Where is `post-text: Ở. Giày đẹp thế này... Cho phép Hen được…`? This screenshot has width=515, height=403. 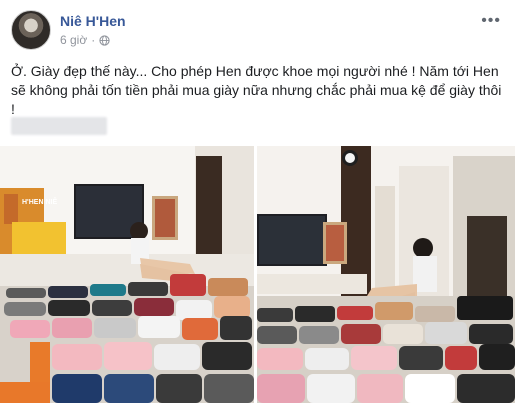 post-text: Ở. Giày đẹp thế này... Cho phép Hen được… is located at coordinates (256, 90).